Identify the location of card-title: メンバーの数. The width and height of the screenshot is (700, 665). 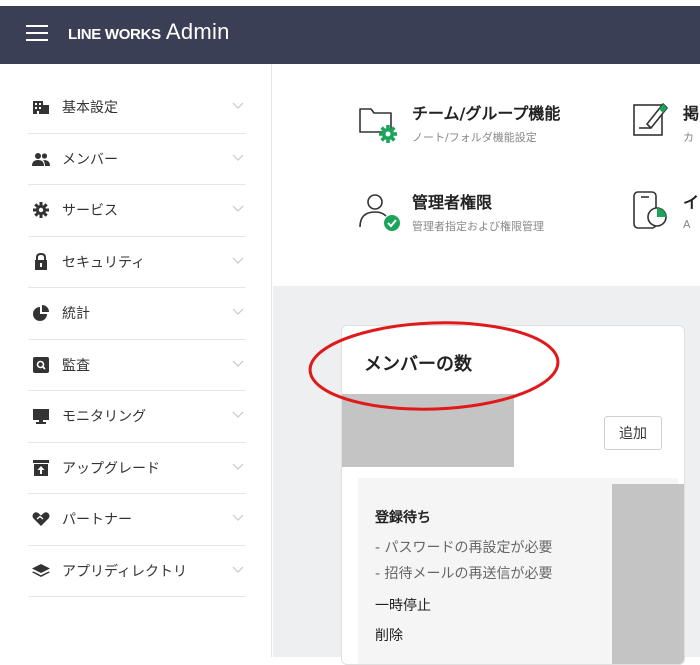
(418, 364).